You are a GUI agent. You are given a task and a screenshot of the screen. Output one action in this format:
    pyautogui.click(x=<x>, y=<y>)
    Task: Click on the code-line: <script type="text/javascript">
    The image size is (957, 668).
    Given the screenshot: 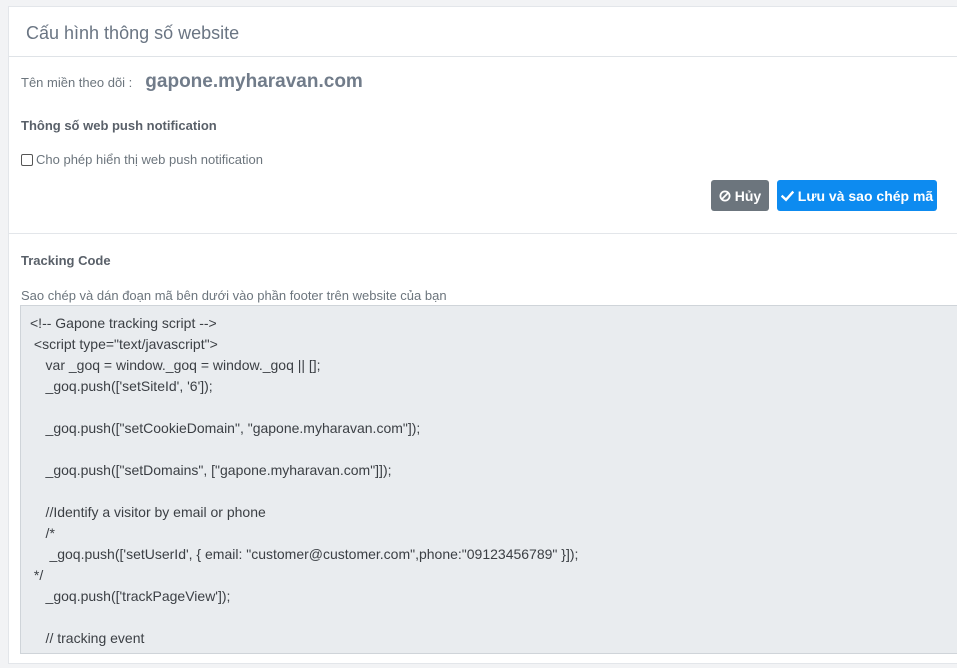 What is the action you would take?
    pyautogui.click(x=124, y=344)
    